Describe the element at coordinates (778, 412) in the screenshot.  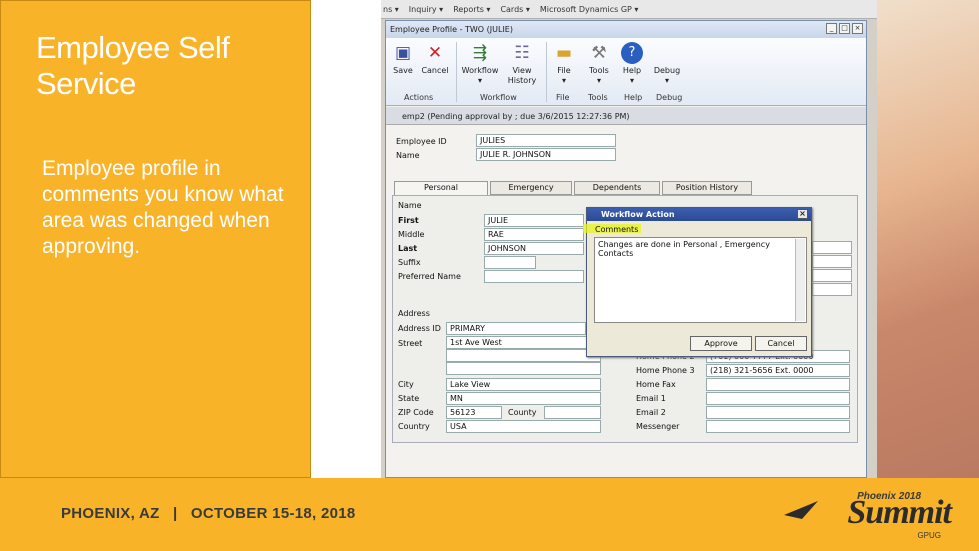
I see `email-2-field` at that location.